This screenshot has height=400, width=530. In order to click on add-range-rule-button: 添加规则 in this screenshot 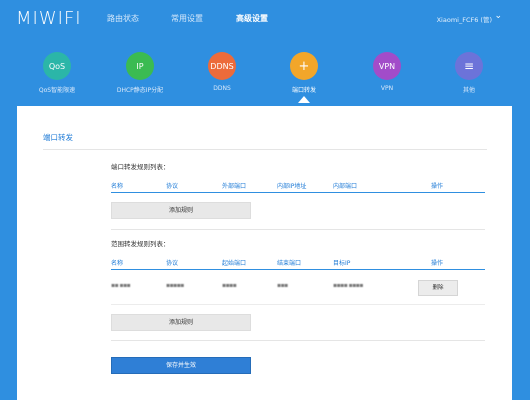, I will do `click(181, 322)`.